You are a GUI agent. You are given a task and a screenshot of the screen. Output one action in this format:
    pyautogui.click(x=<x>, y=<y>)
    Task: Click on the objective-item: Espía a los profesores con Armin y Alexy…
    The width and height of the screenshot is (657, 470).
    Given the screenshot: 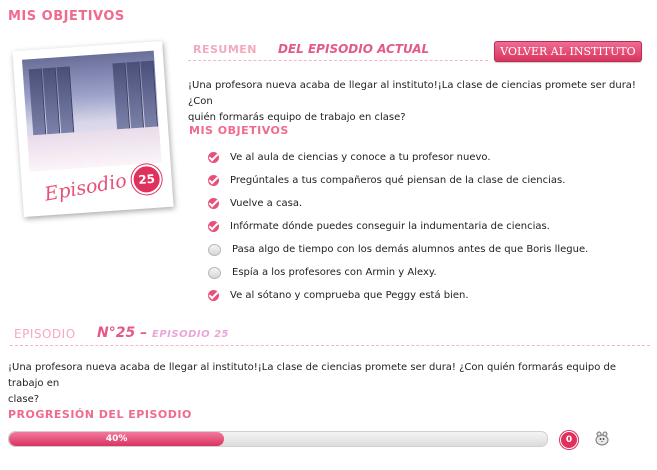 What is the action you would take?
    pyautogui.click(x=398, y=272)
    